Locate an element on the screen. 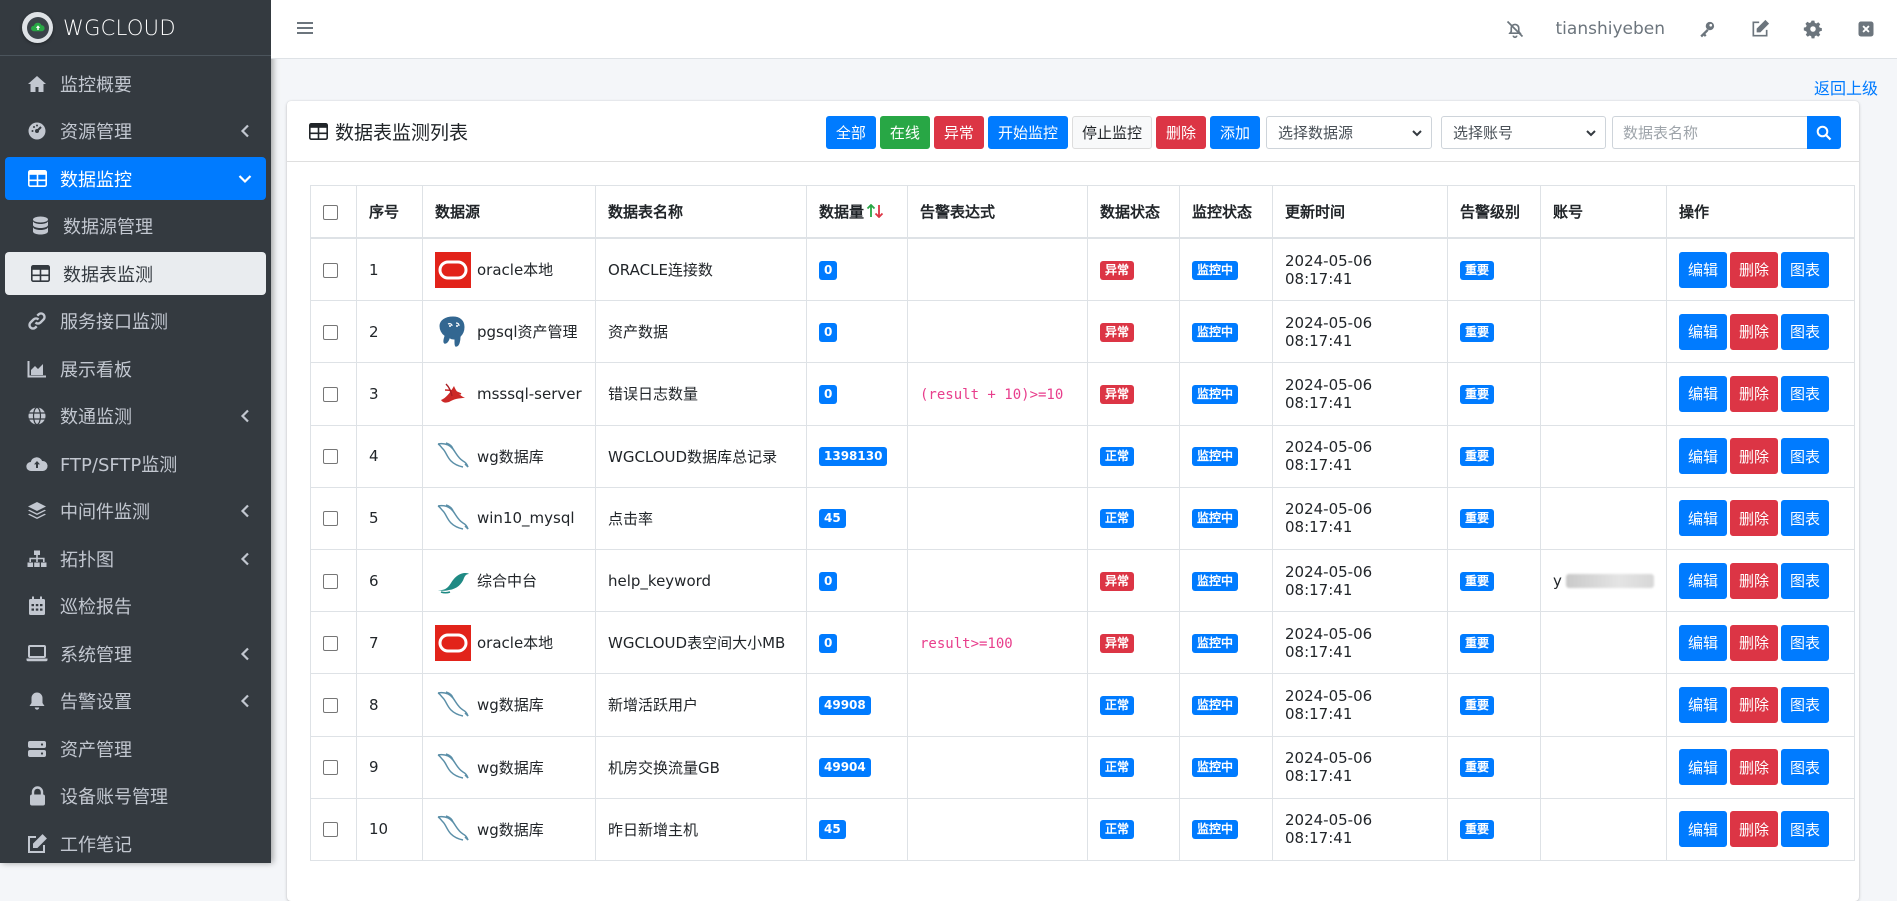 Image resolution: width=1897 pixels, height=901 pixels. sidebar-item-2: 数据监控 is located at coordinates (135, 178).